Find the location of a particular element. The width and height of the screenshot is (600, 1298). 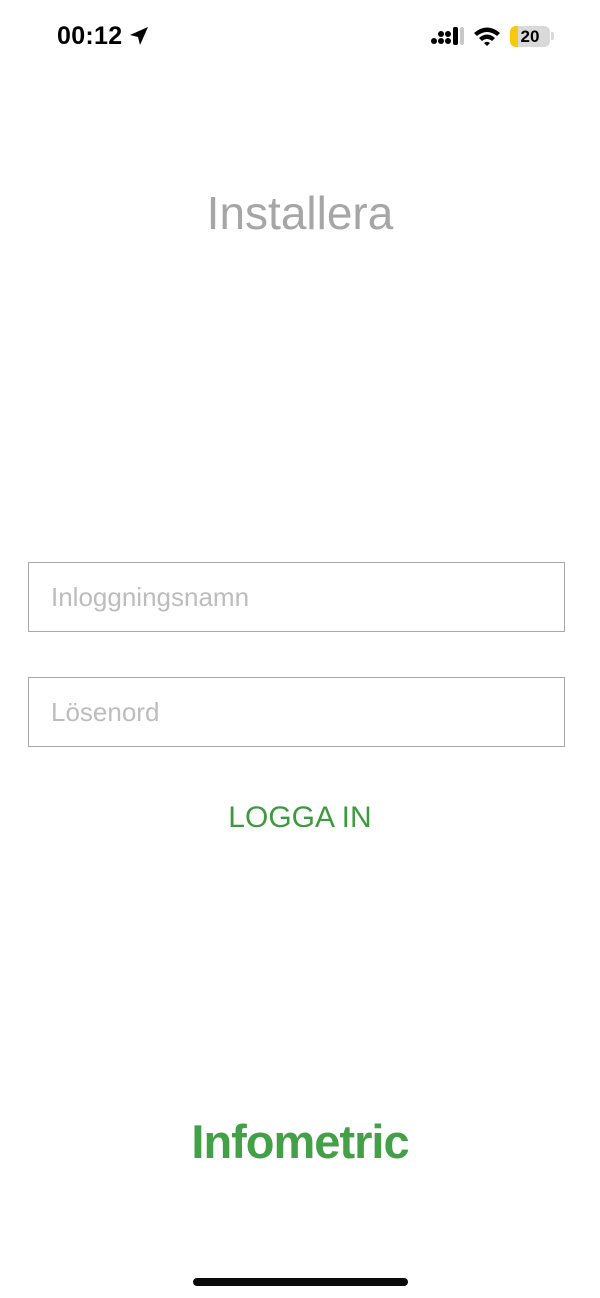

battery-level: 20 is located at coordinates (530, 36).